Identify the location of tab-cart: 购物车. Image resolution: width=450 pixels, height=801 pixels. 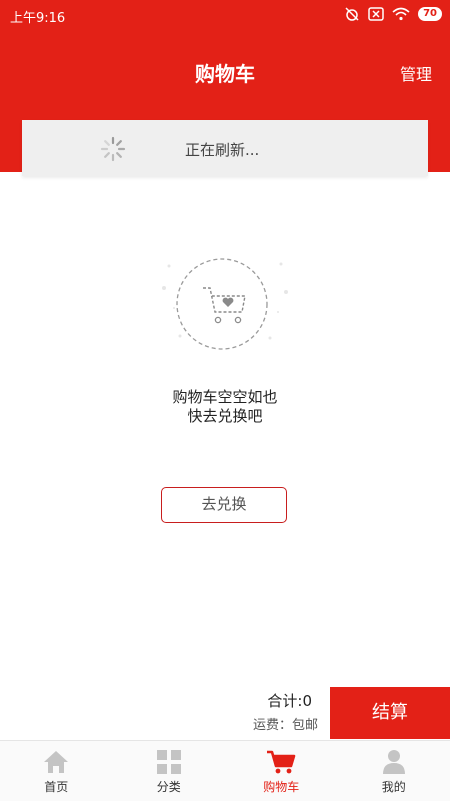
(281, 771).